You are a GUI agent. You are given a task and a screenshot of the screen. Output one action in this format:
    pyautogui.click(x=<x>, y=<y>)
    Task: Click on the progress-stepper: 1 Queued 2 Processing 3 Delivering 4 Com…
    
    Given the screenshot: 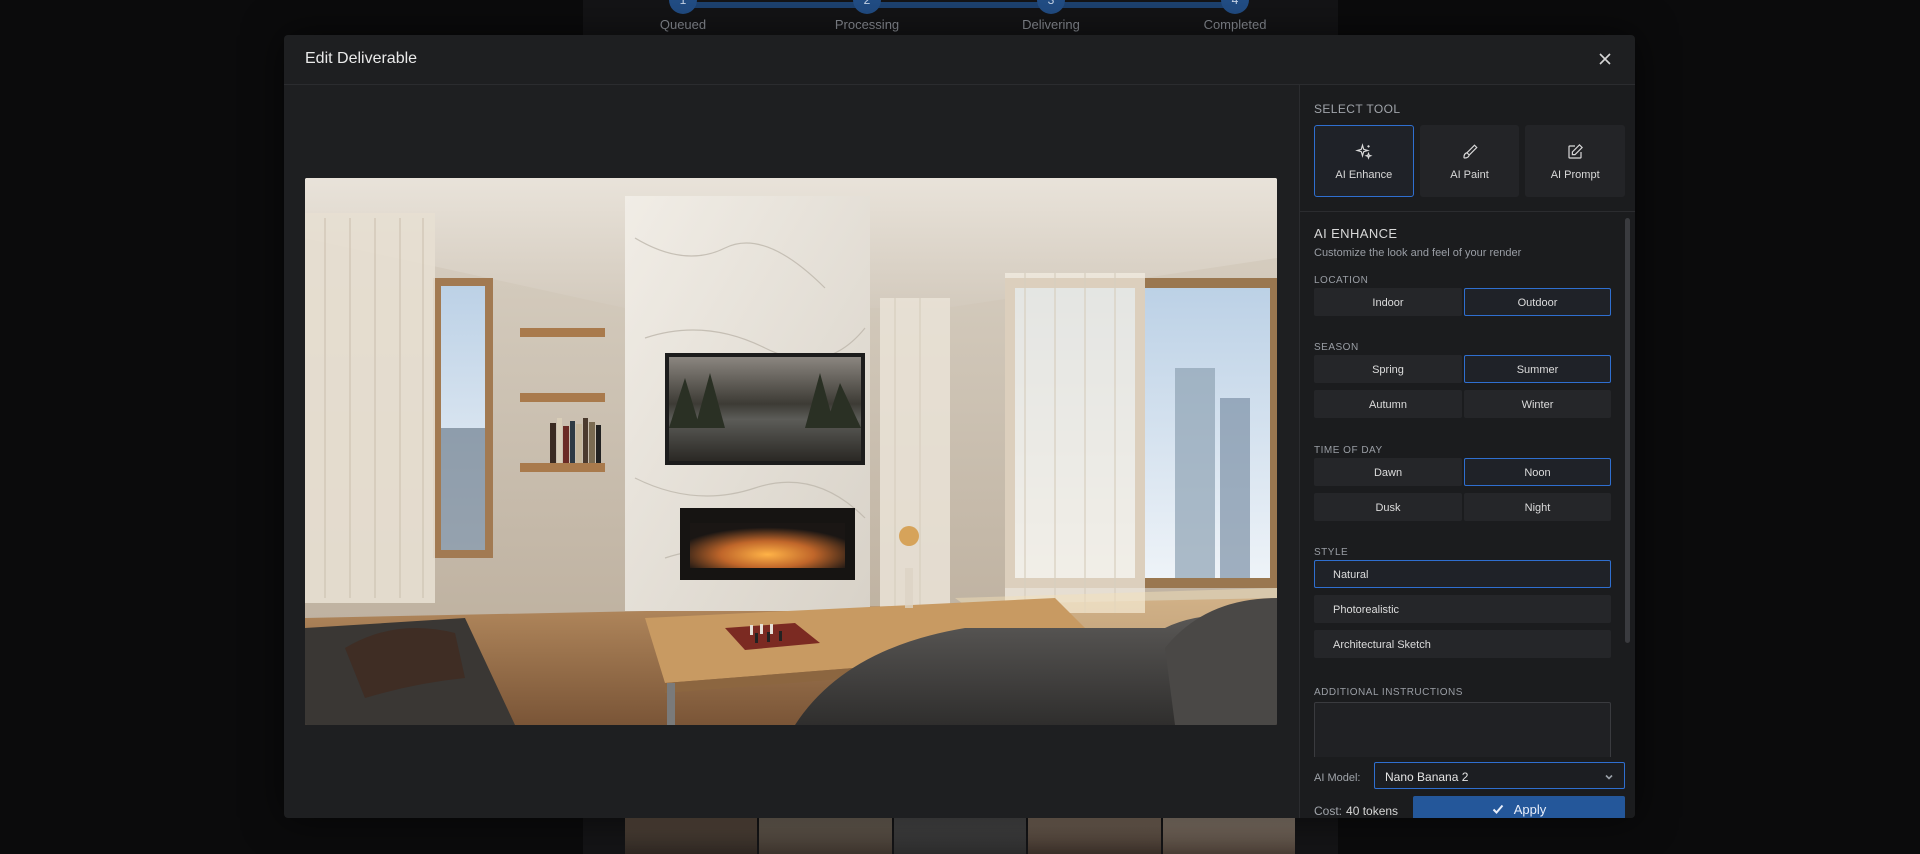 What is the action you would take?
    pyautogui.click(x=960, y=20)
    